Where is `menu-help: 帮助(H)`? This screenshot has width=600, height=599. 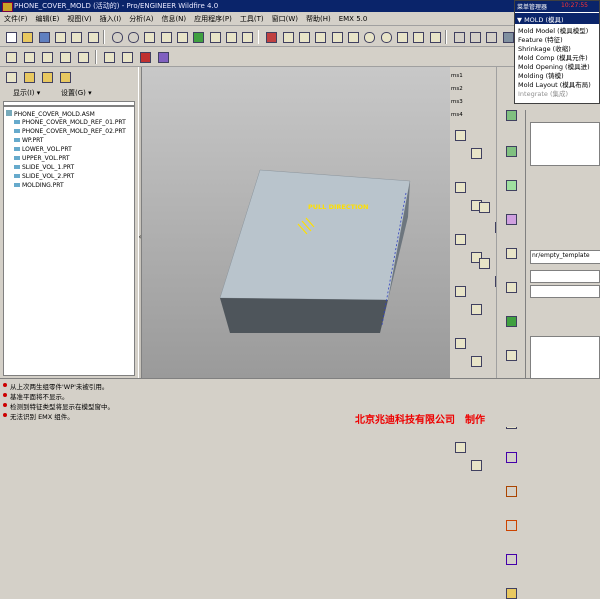 menu-help: 帮助(H) is located at coordinates (318, 19).